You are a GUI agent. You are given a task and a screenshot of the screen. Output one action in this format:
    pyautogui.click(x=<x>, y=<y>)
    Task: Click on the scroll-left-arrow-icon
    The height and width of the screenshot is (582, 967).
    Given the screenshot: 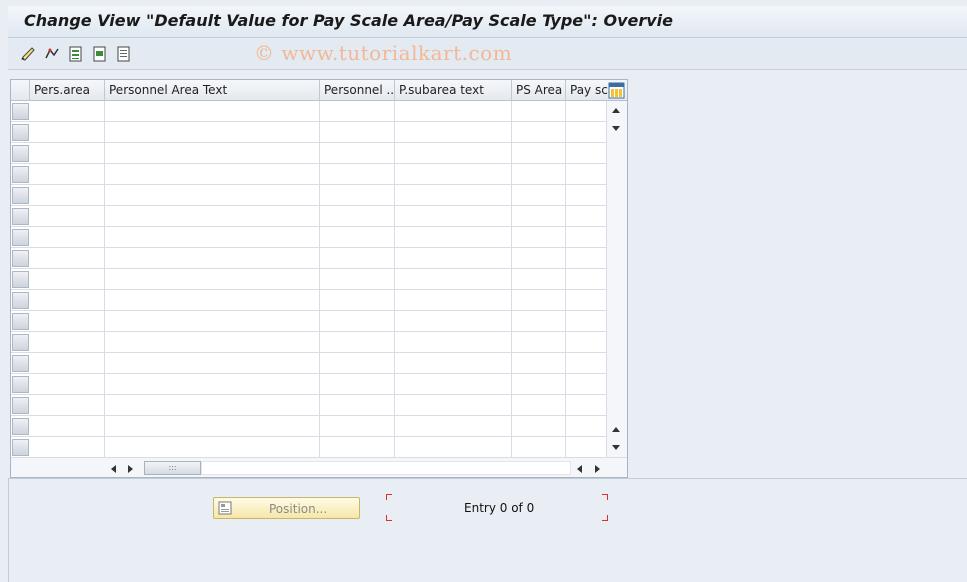 What is the action you would take?
    pyautogui.click(x=113, y=469)
    